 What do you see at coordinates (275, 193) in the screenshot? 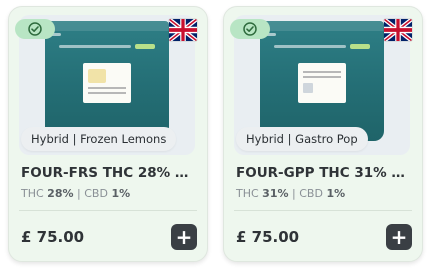
I see `thc-value: 31%` at bounding box center [275, 193].